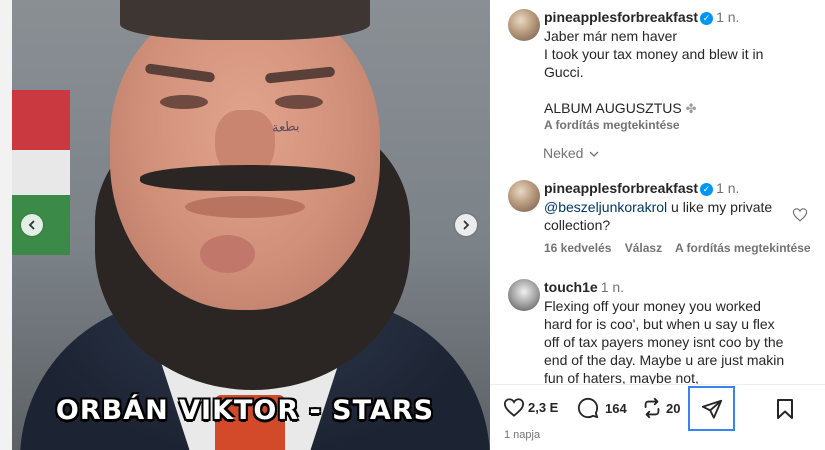 The height and width of the screenshot is (450, 825). Describe the element at coordinates (286, 127) in the screenshot. I see `face-tattoo: ﺑﻄﻌﺔ` at that location.